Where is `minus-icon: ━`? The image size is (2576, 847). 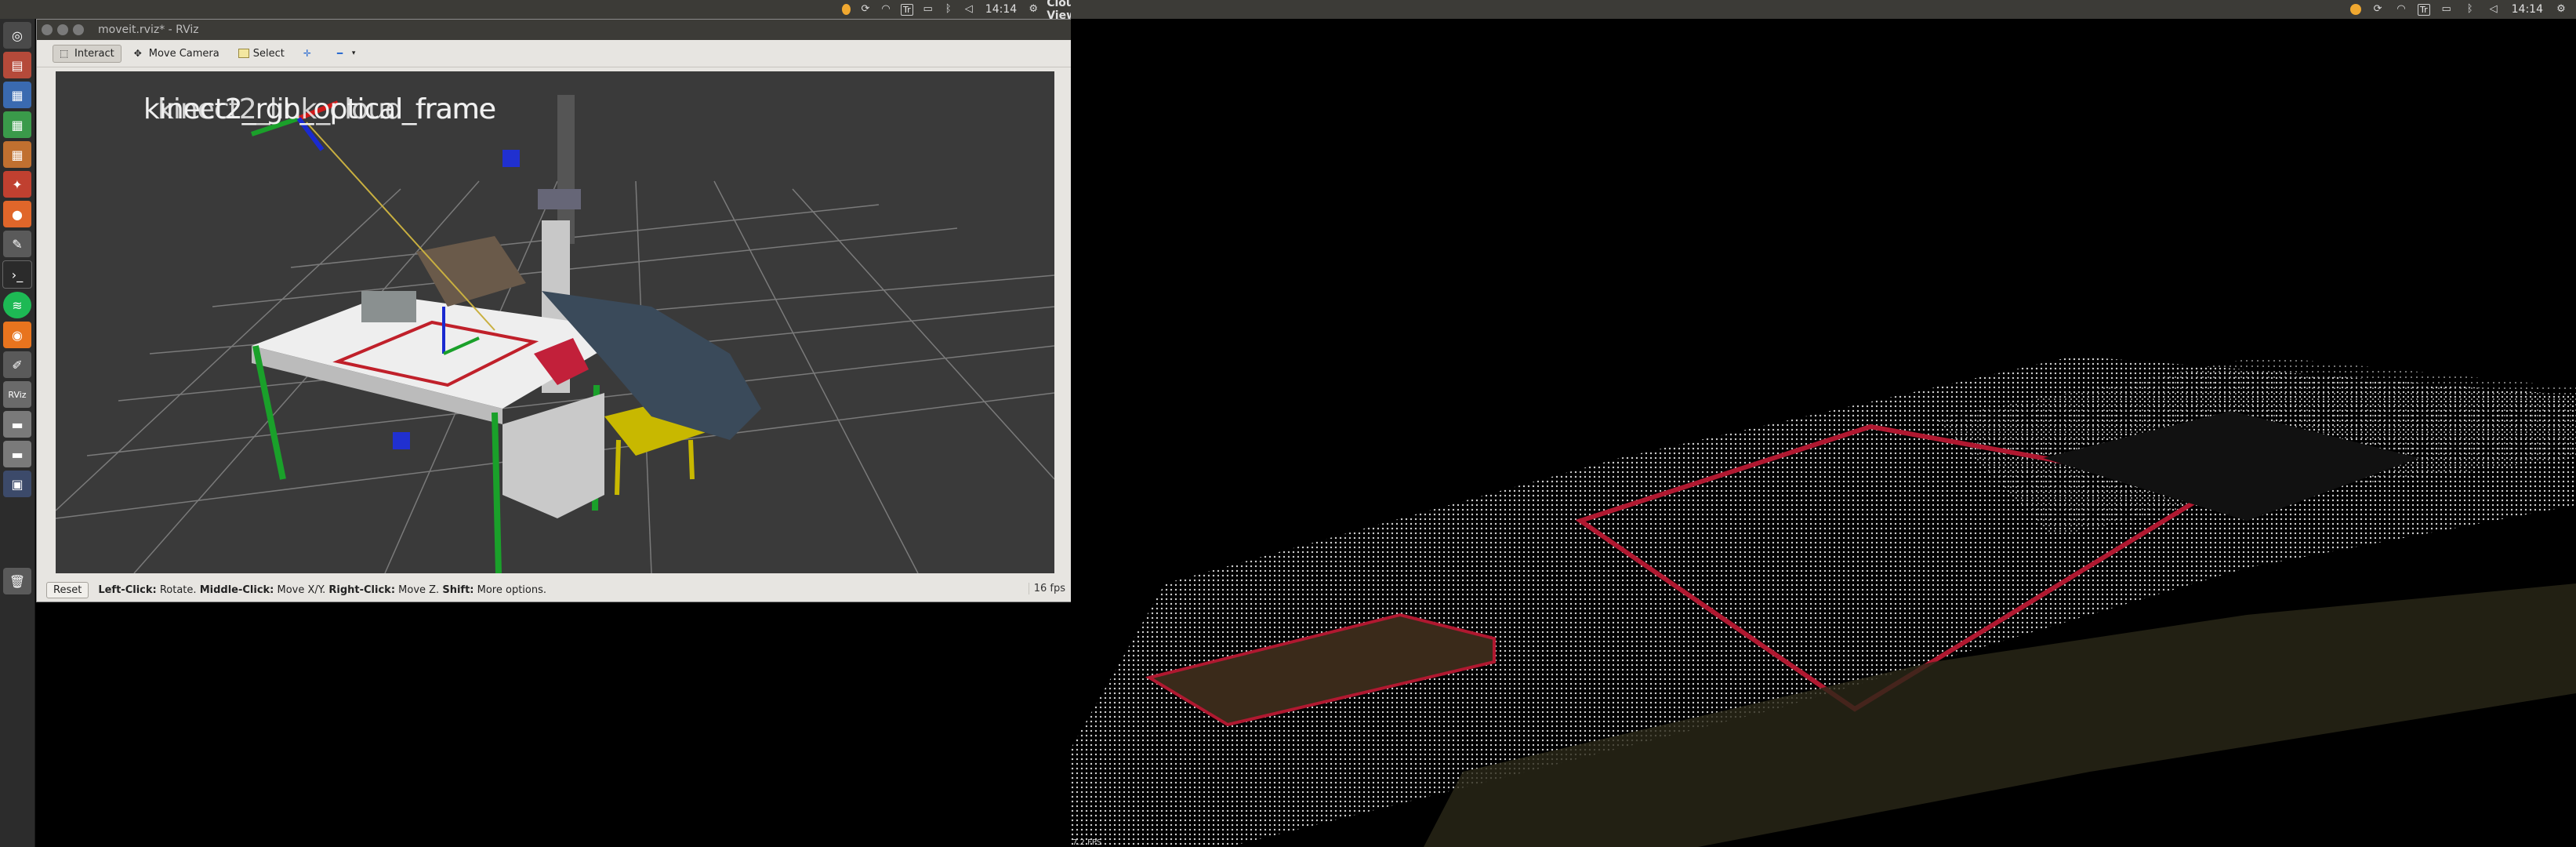
minus-icon: ━ is located at coordinates (339, 53).